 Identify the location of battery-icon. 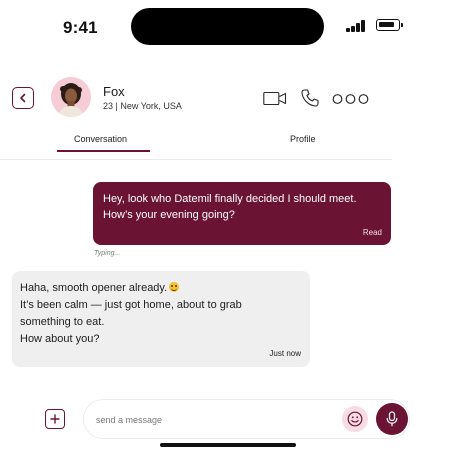
(389, 25).